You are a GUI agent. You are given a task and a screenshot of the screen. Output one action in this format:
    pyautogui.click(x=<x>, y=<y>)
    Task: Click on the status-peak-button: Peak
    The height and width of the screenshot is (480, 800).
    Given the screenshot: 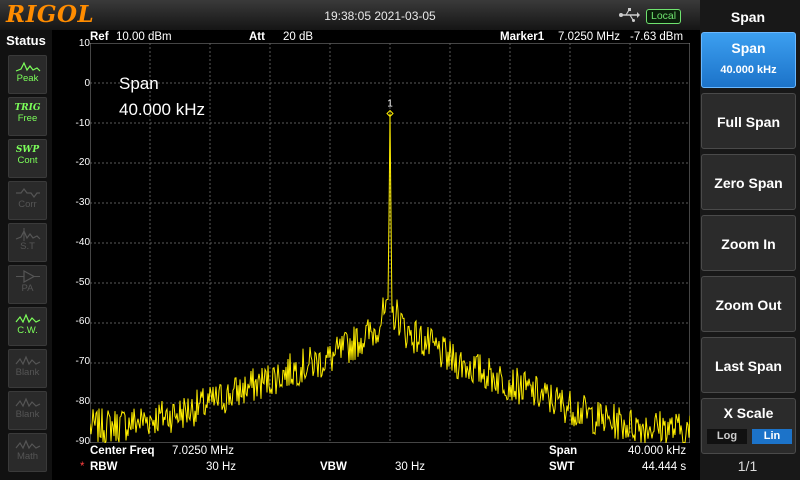 What is the action you would take?
    pyautogui.click(x=27, y=74)
    